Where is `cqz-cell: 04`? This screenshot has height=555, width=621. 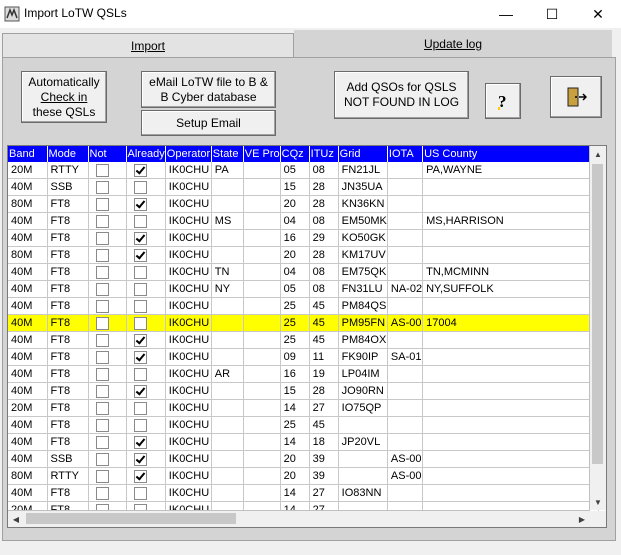 cqz-cell: 04 is located at coordinates (295, 221).